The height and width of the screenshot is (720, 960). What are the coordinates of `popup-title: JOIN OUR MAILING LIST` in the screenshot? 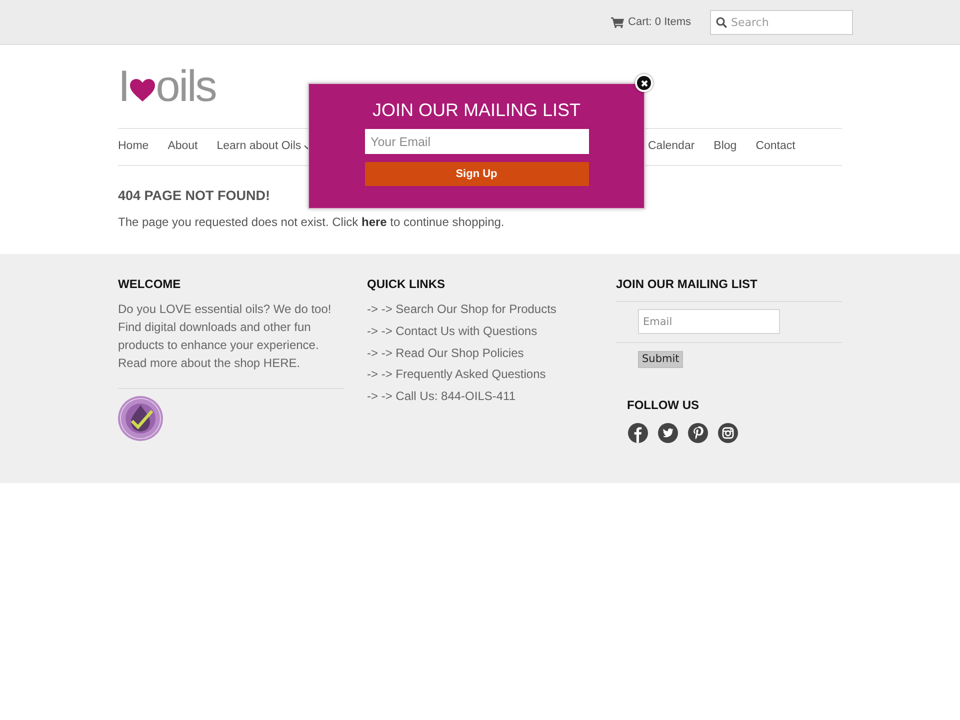 It's located at (476, 110).